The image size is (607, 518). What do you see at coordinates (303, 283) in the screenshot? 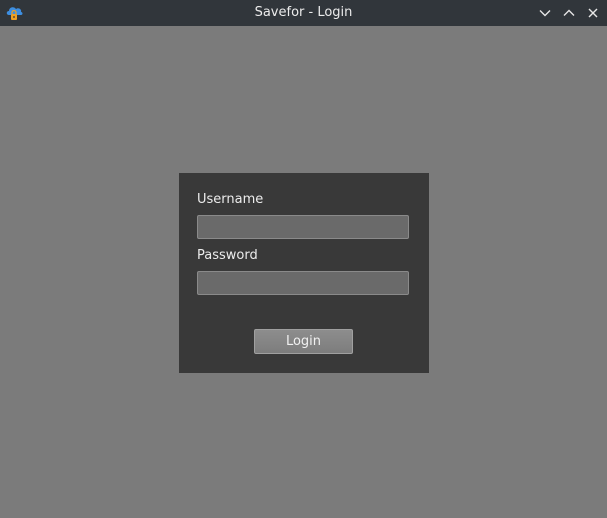
I see `password-input` at bounding box center [303, 283].